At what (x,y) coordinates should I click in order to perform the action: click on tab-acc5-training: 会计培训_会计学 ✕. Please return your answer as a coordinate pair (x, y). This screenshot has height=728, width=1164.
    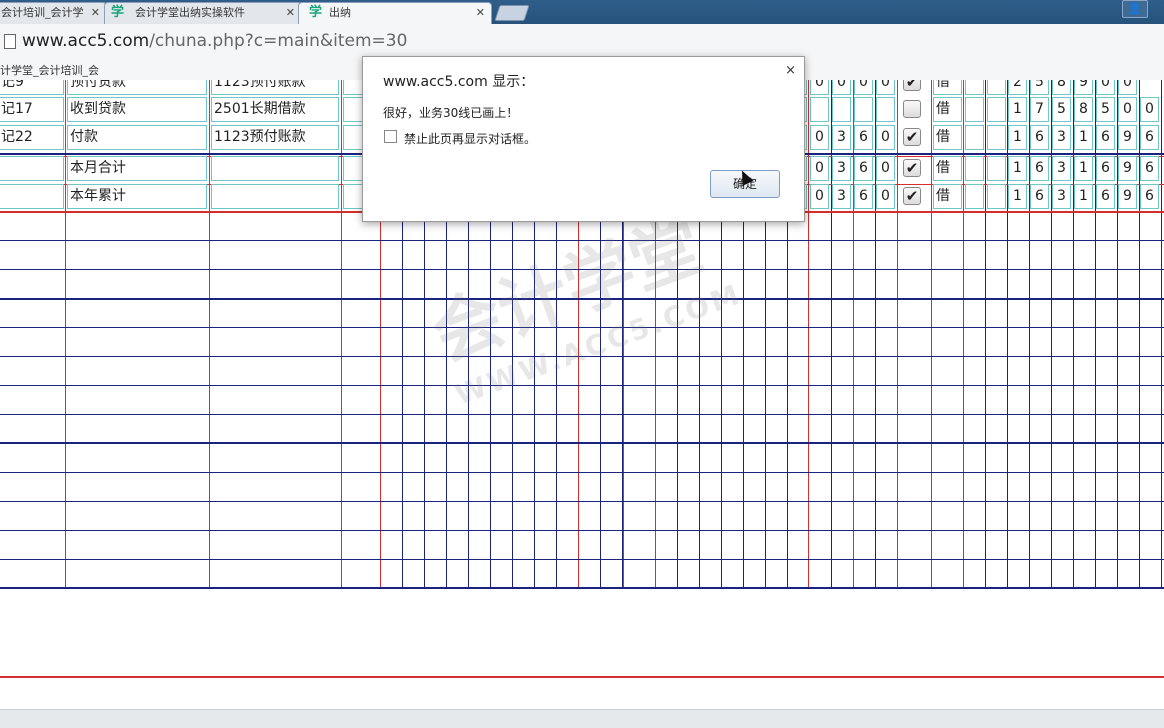
    Looking at the image, I should click on (53, 13).